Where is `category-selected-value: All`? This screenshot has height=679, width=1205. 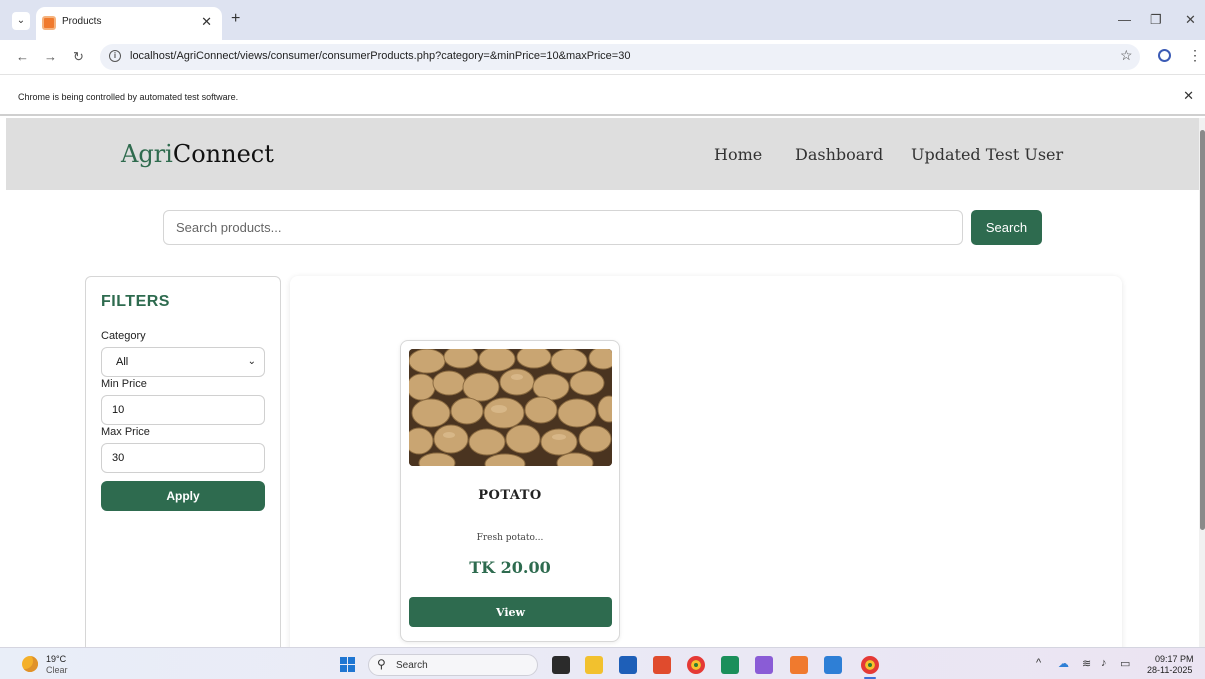
category-selected-value: All is located at coordinates (122, 362).